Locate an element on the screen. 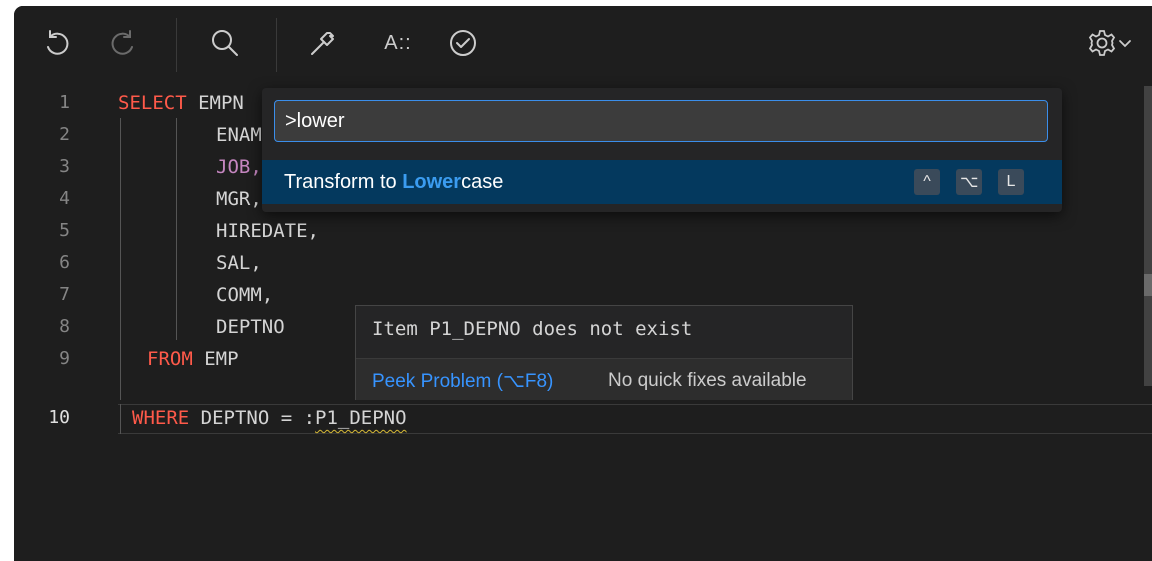 Image resolution: width=1152 pixels, height=561 pixels. command-palette-input: >lower is located at coordinates (661, 121).